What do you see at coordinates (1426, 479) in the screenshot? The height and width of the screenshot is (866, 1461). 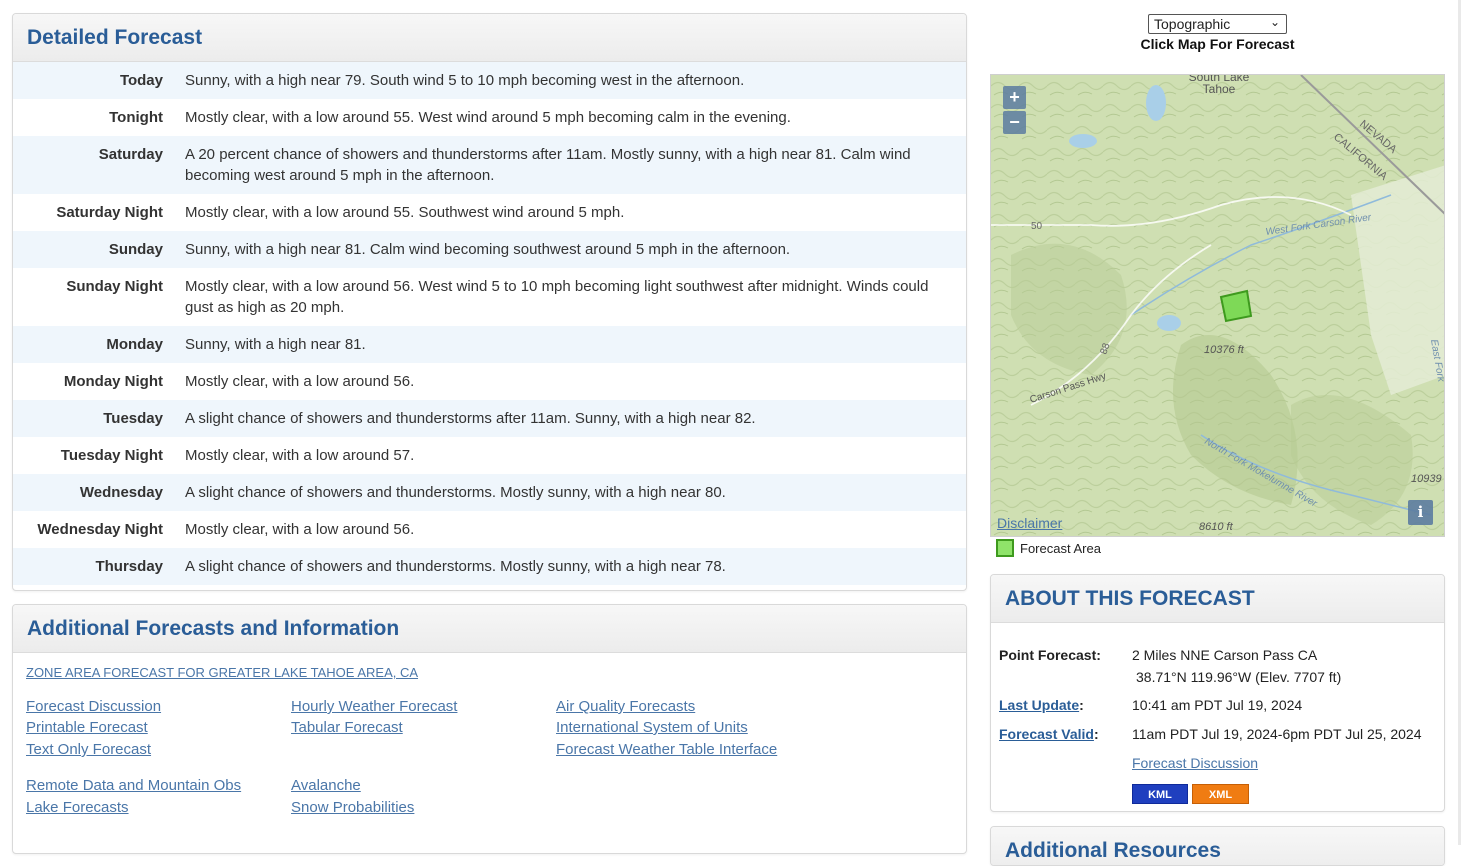 I see `map-label-elev3: 10939` at bounding box center [1426, 479].